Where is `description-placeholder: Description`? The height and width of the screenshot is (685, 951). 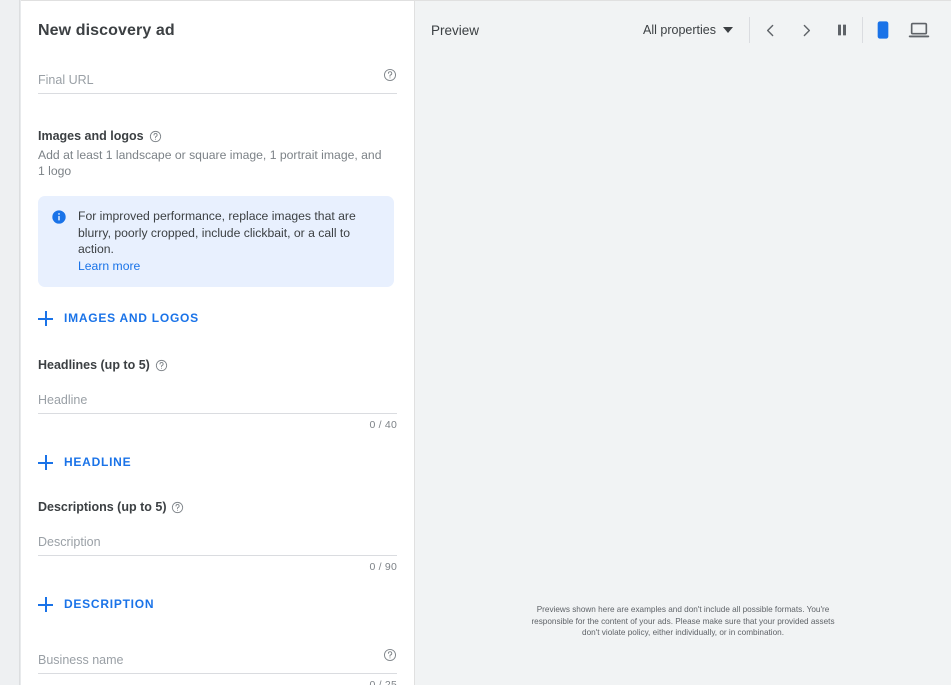 description-placeholder: Description is located at coordinates (69, 542).